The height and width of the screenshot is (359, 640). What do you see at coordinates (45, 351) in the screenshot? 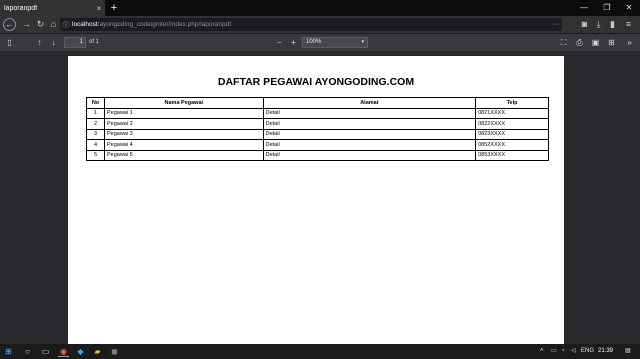
I see `task-view-icon: ▭` at bounding box center [45, 351].